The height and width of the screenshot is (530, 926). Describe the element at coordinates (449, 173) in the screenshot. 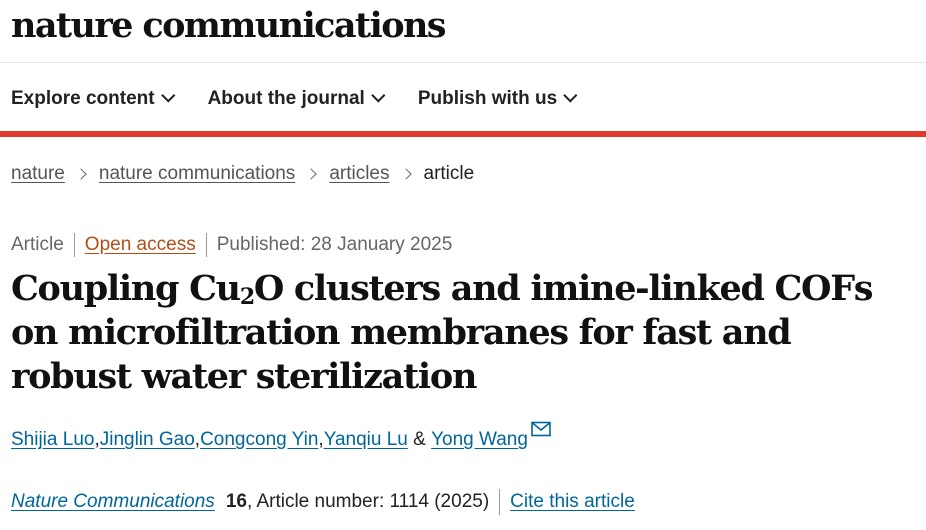

I see `breadcrumb-current: article` at that location.